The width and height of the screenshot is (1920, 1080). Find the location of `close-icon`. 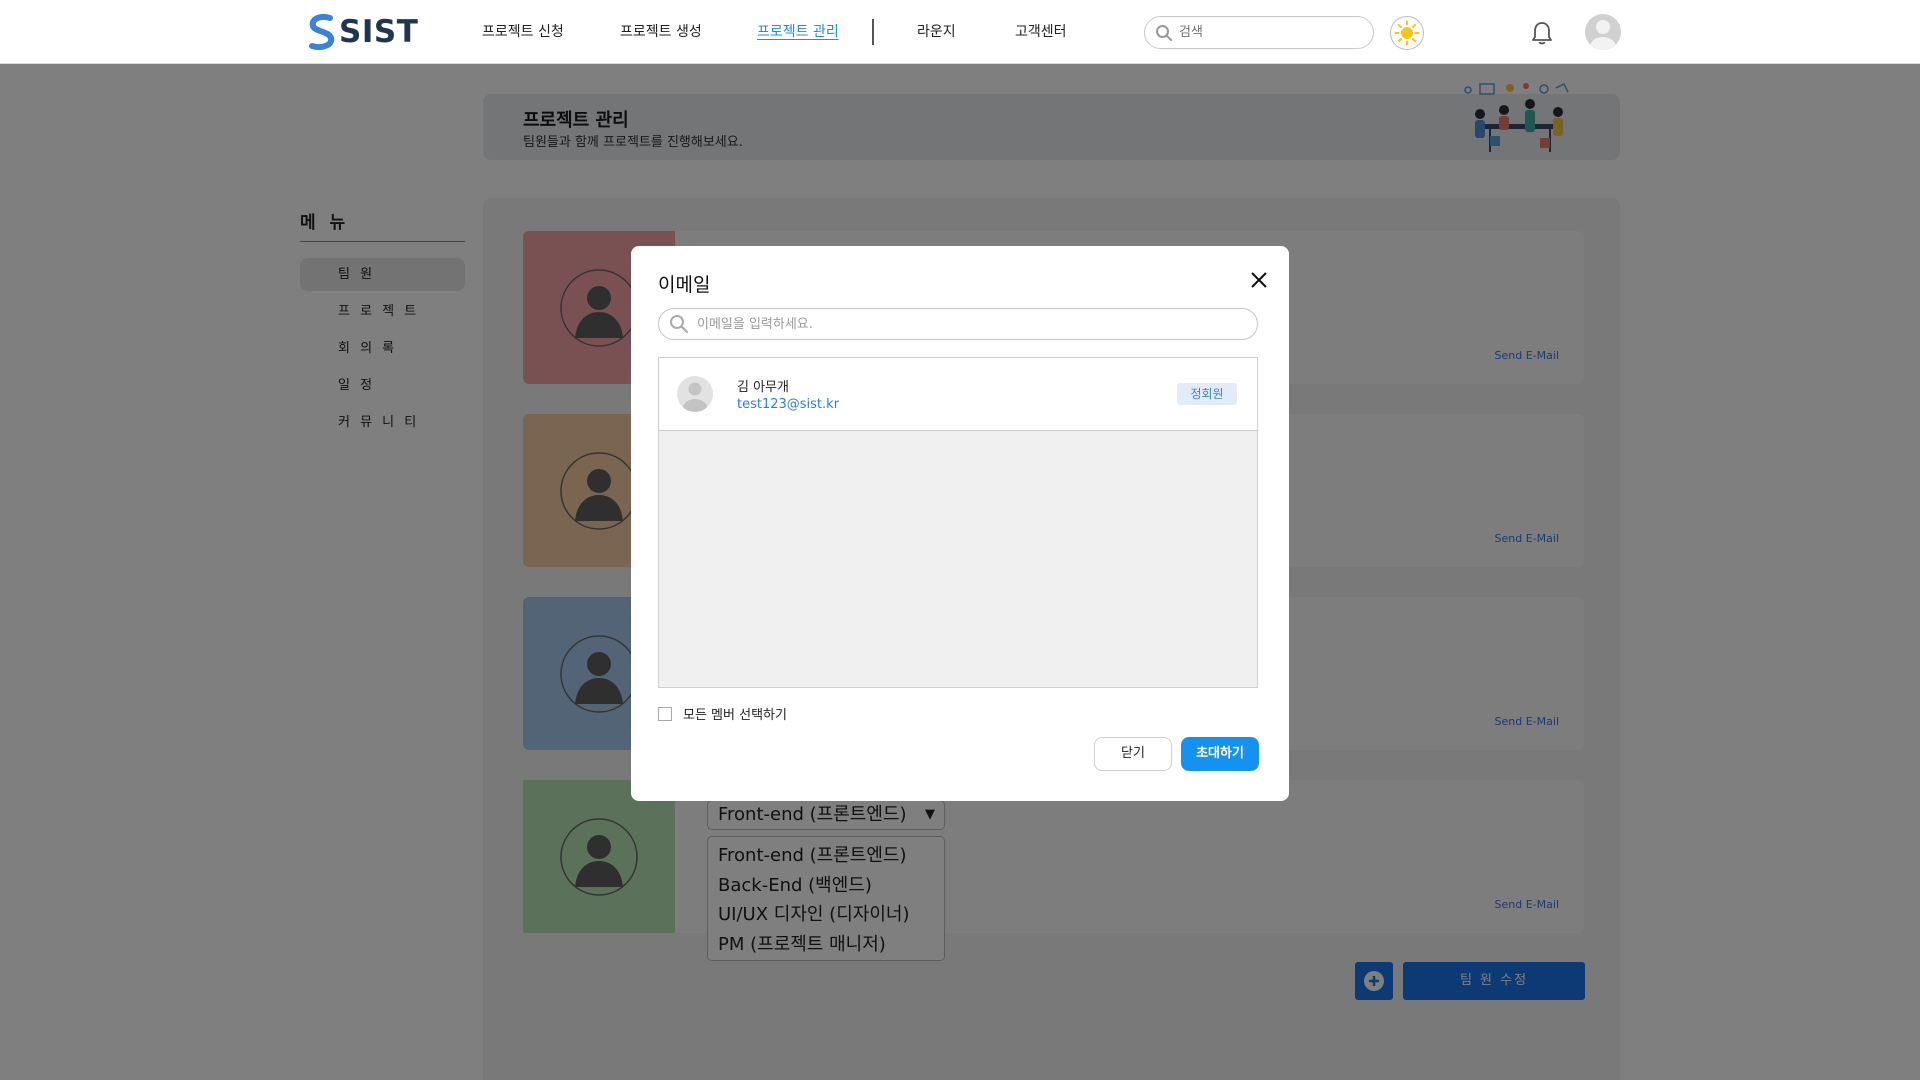

close-icon is located at coordinates (1259, 280).